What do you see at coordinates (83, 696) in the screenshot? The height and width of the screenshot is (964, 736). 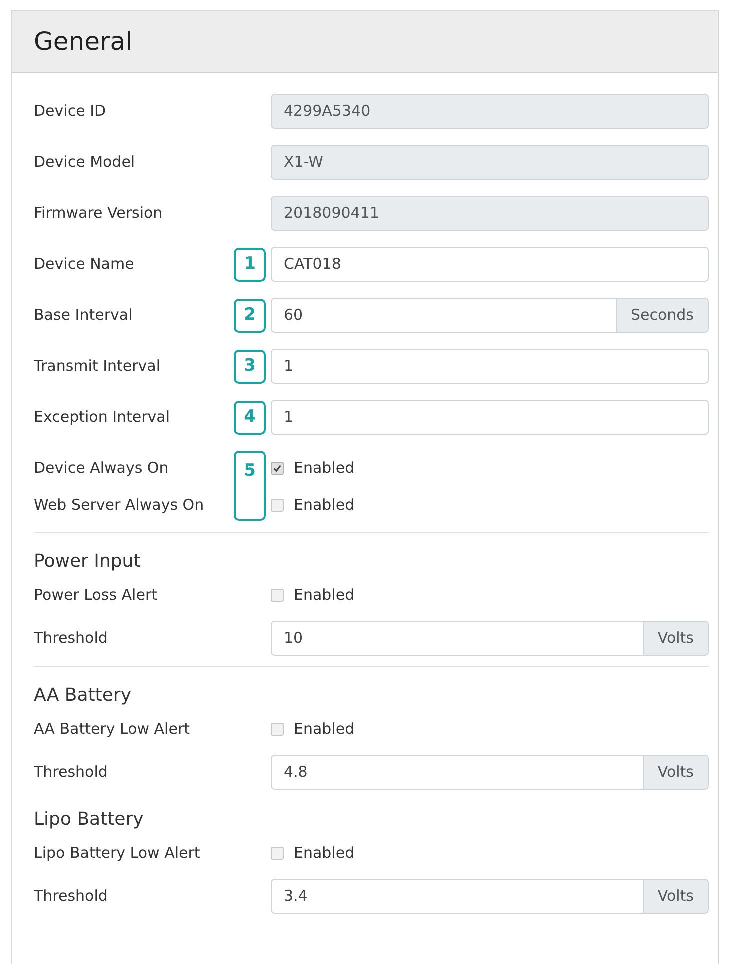 I see `section-title: AA Battery` at bounding box center [83, 696].